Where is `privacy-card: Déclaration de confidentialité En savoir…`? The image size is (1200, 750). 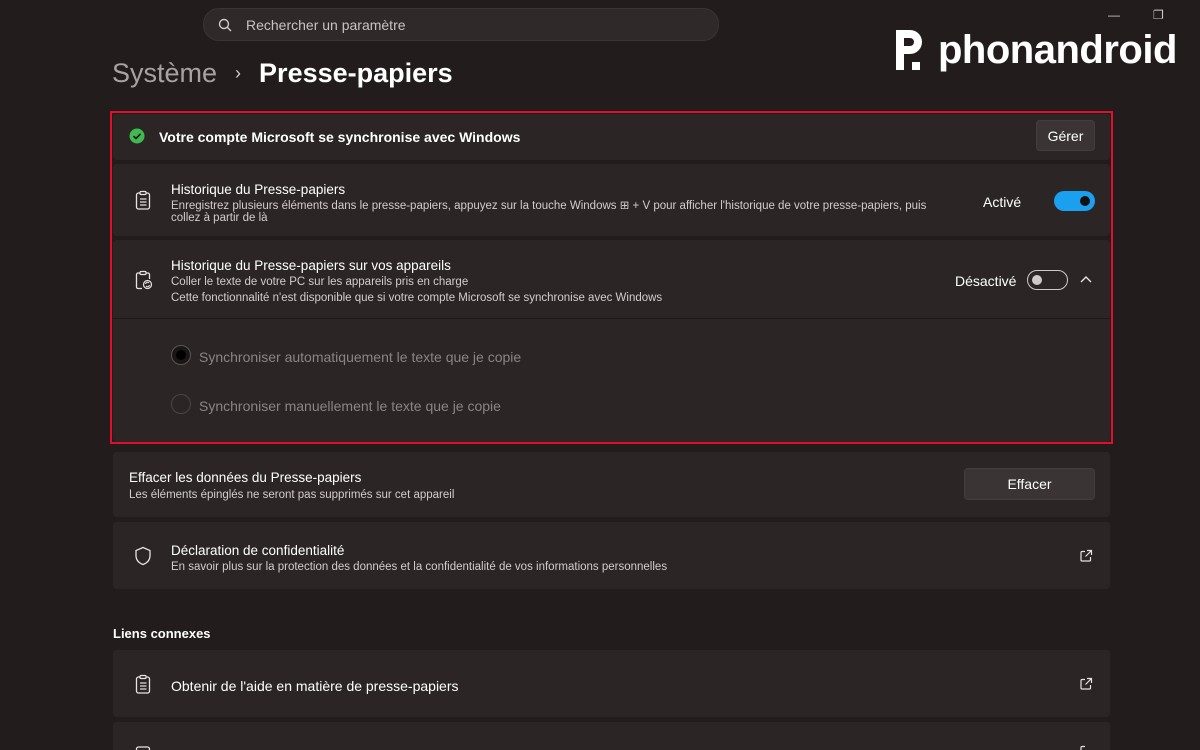 privacy-card: Déclaration de confidentialité En savoir… is located at coordinates (611, 555).